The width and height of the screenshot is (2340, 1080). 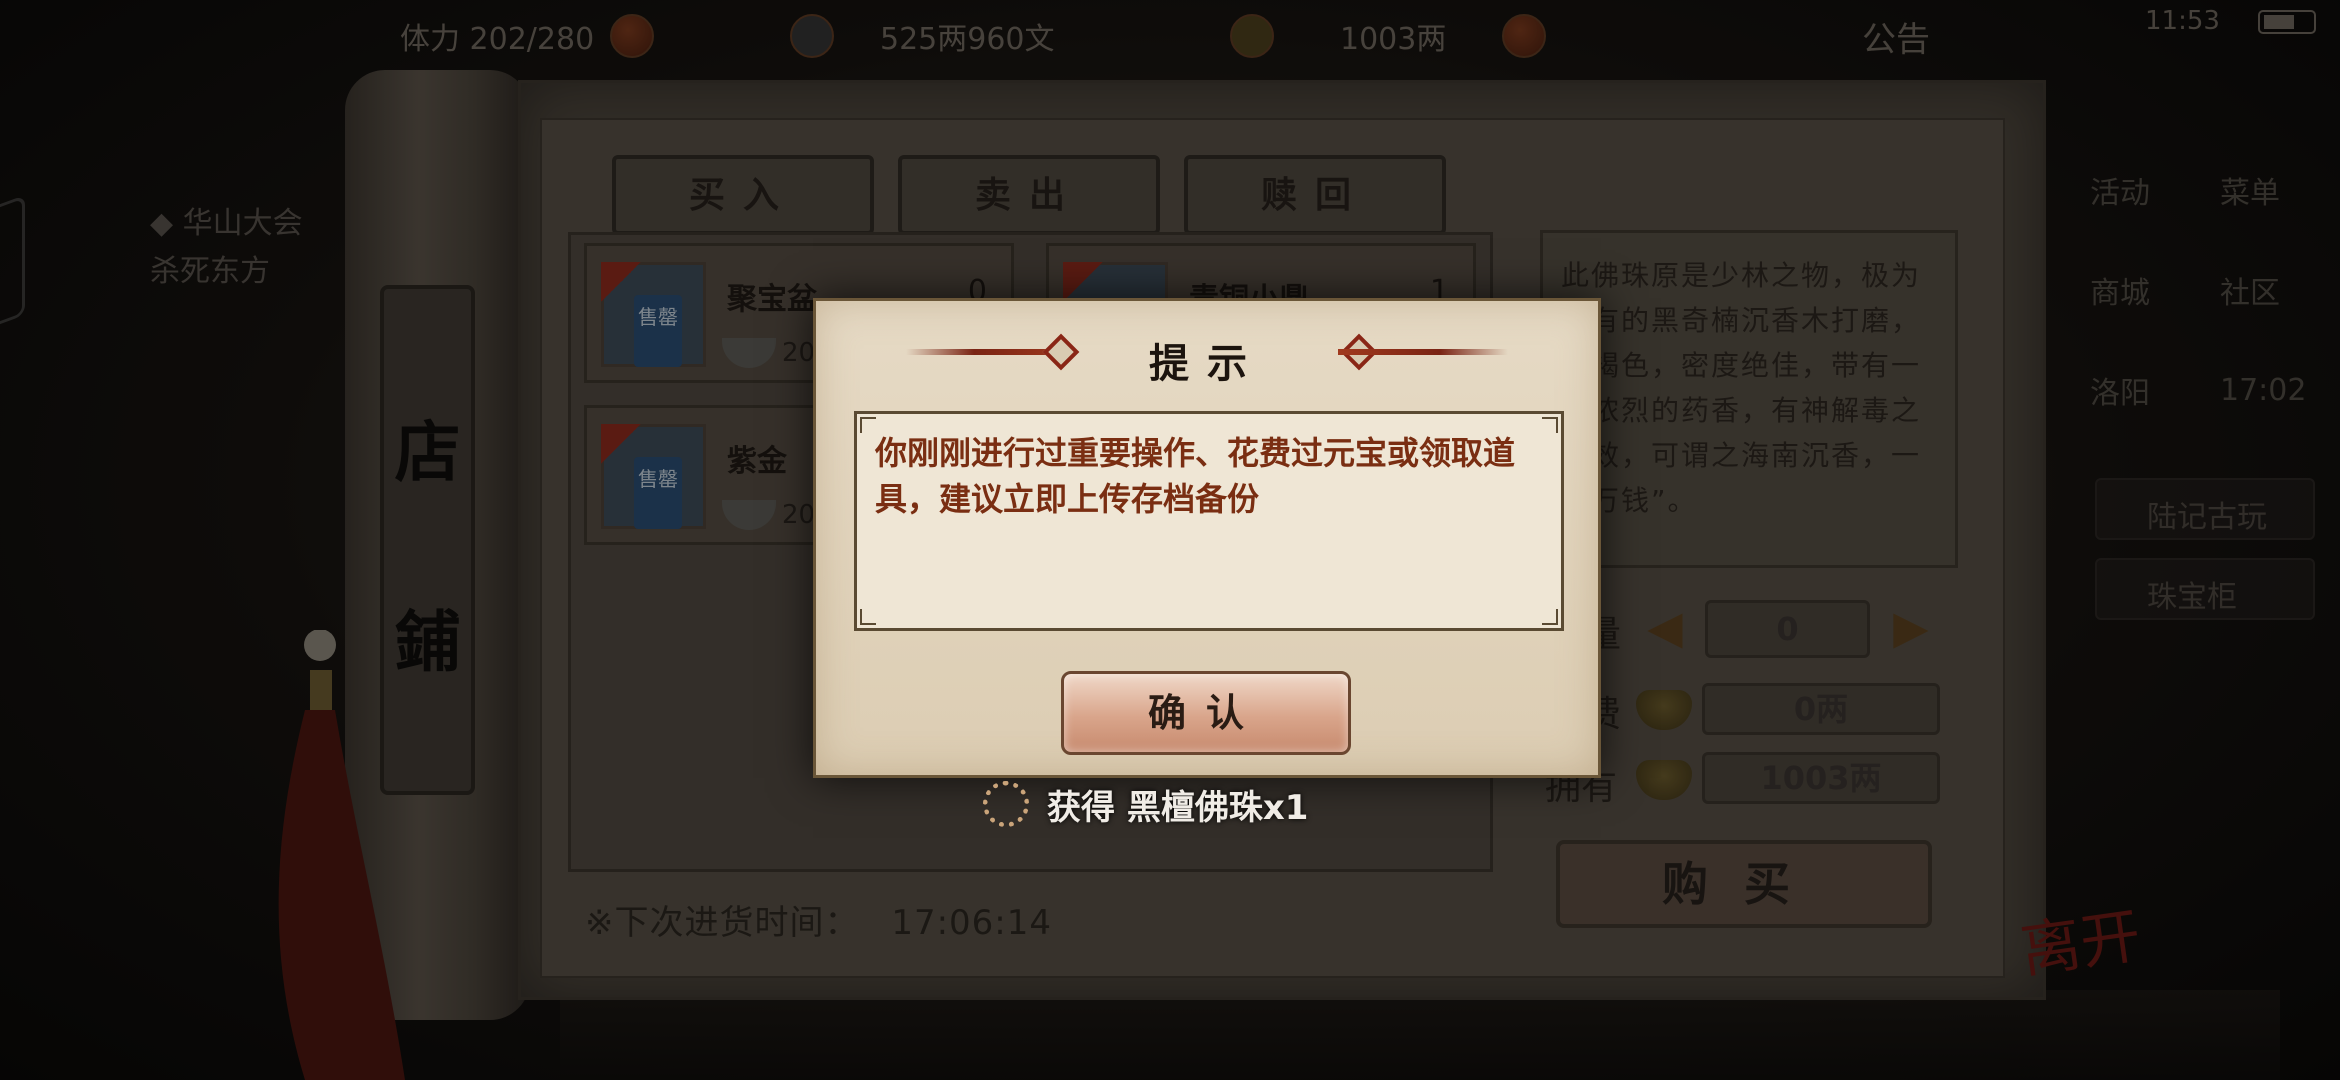 What do you see at coordinates (1420, 1035) in the screenshot?
I see `bottom-bar` at bounding box center [1420, 1035].